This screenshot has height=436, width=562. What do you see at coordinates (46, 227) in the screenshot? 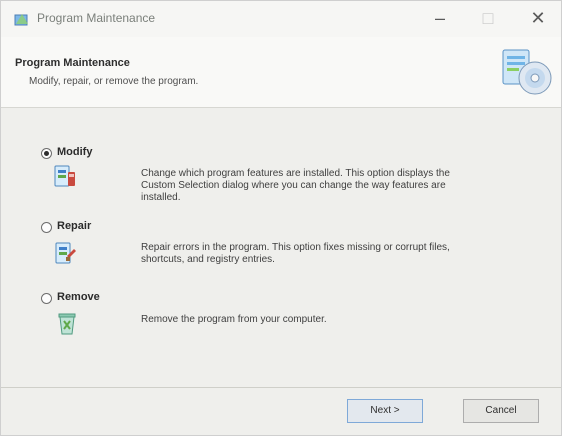
I see `radio-repair` at bounding box center [46, 227].